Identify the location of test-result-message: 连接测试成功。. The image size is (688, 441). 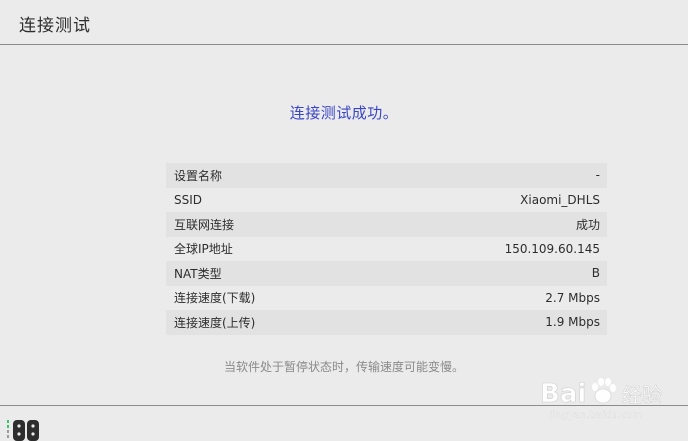
(344, 113).